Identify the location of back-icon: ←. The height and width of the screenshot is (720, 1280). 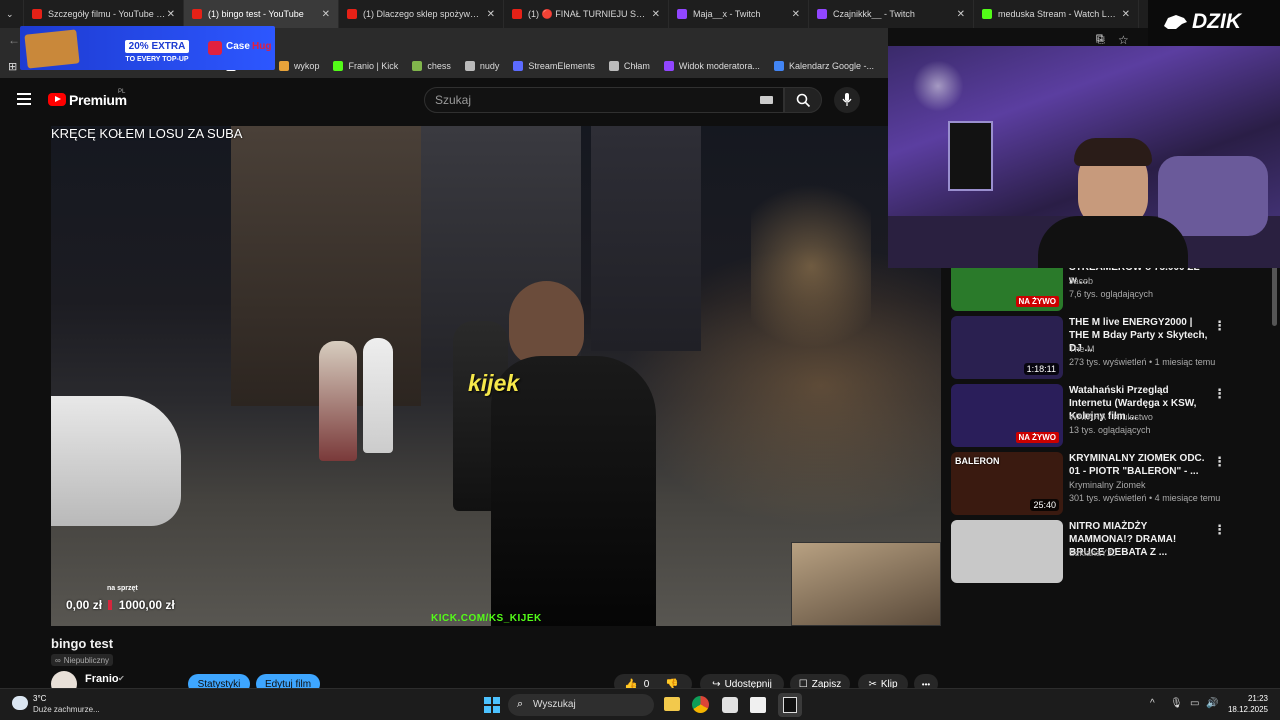
(14, 40).